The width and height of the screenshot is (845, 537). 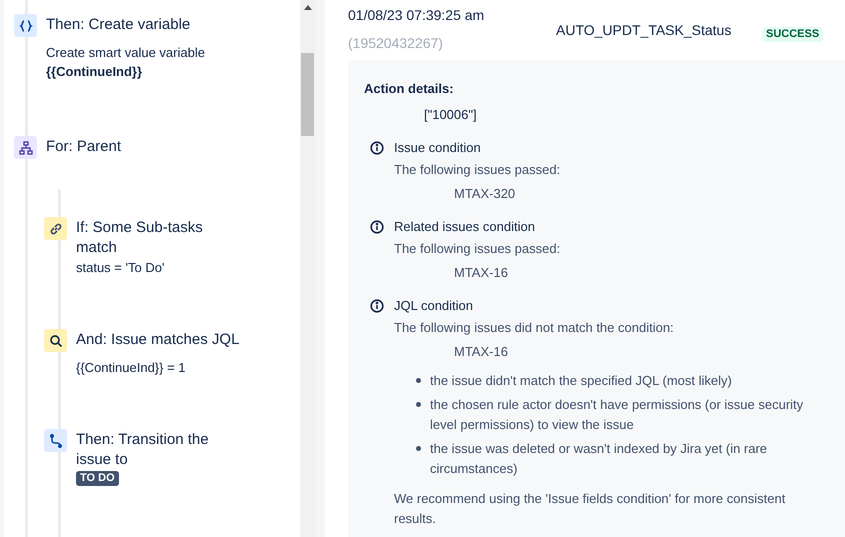 I want to click on step-title: Then: Create variable, so click(x=119, y=25).